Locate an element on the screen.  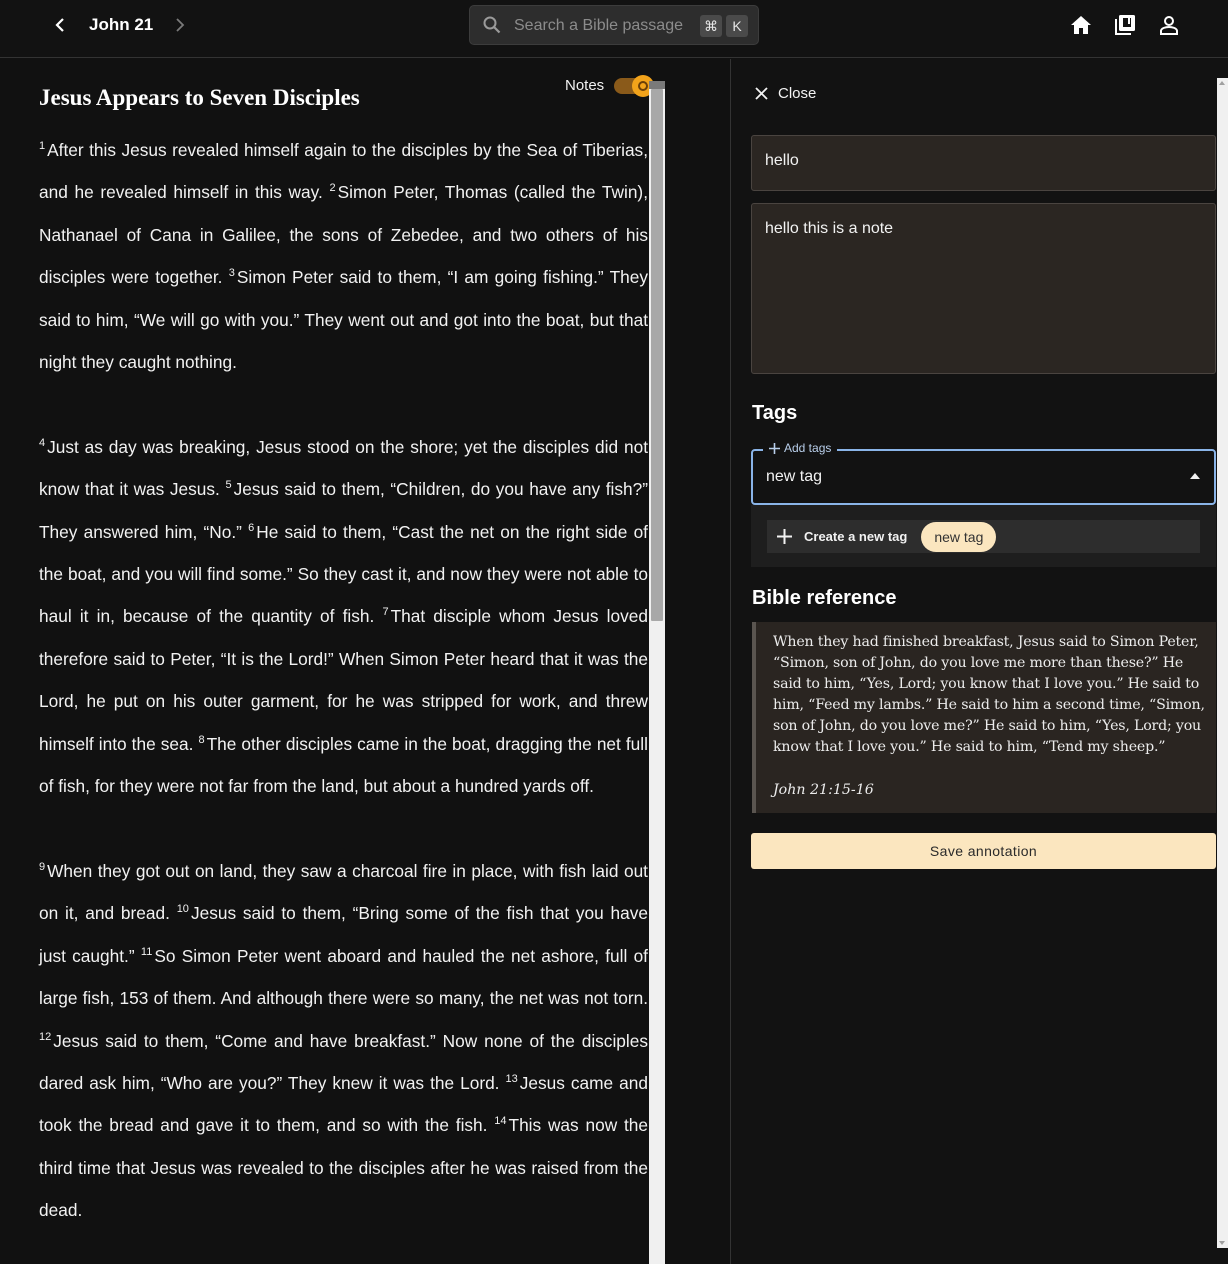
chevron-right-icon is located at coordinates (180, 25).